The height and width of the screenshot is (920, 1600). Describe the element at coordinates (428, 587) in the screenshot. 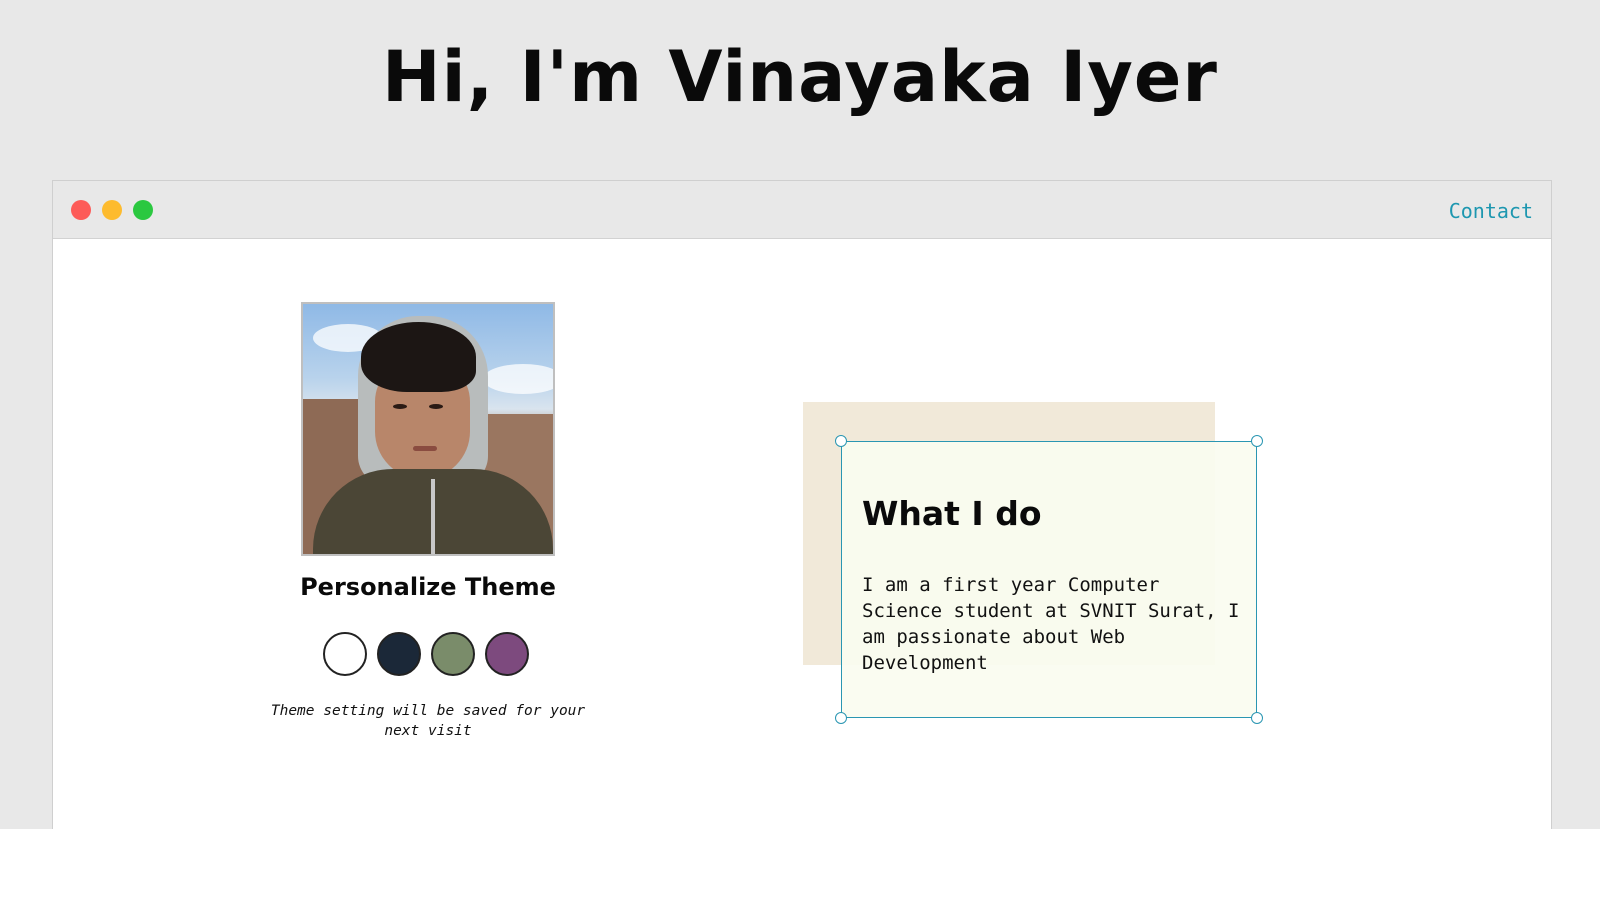

I see `theme-heading: Personalize Theme` at that location.